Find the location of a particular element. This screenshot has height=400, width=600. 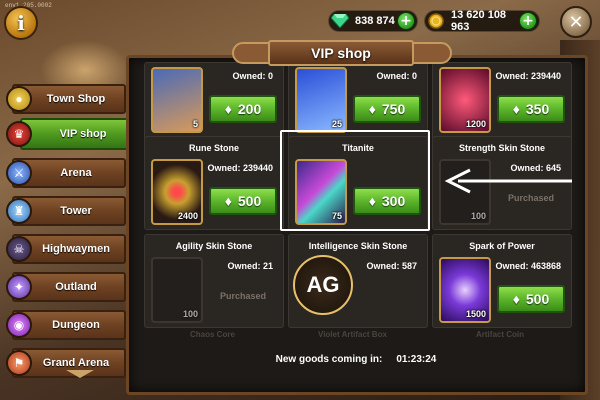

item-name: Intelligence Skin Stone is located at coordinates (358, 246).